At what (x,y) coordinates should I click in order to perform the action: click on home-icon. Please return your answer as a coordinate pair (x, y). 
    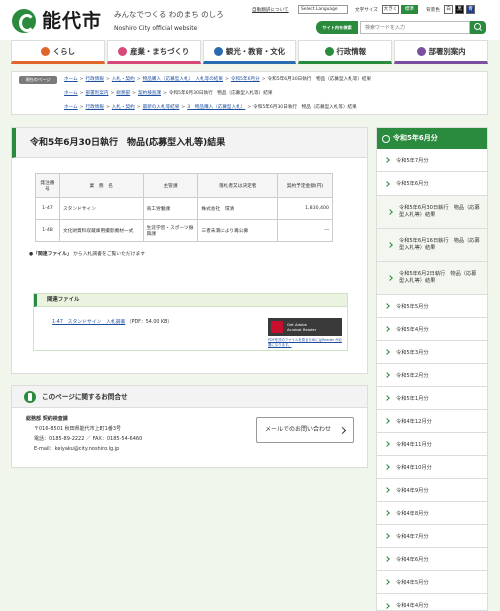
    Looking at the image, I should click on (45, 51).